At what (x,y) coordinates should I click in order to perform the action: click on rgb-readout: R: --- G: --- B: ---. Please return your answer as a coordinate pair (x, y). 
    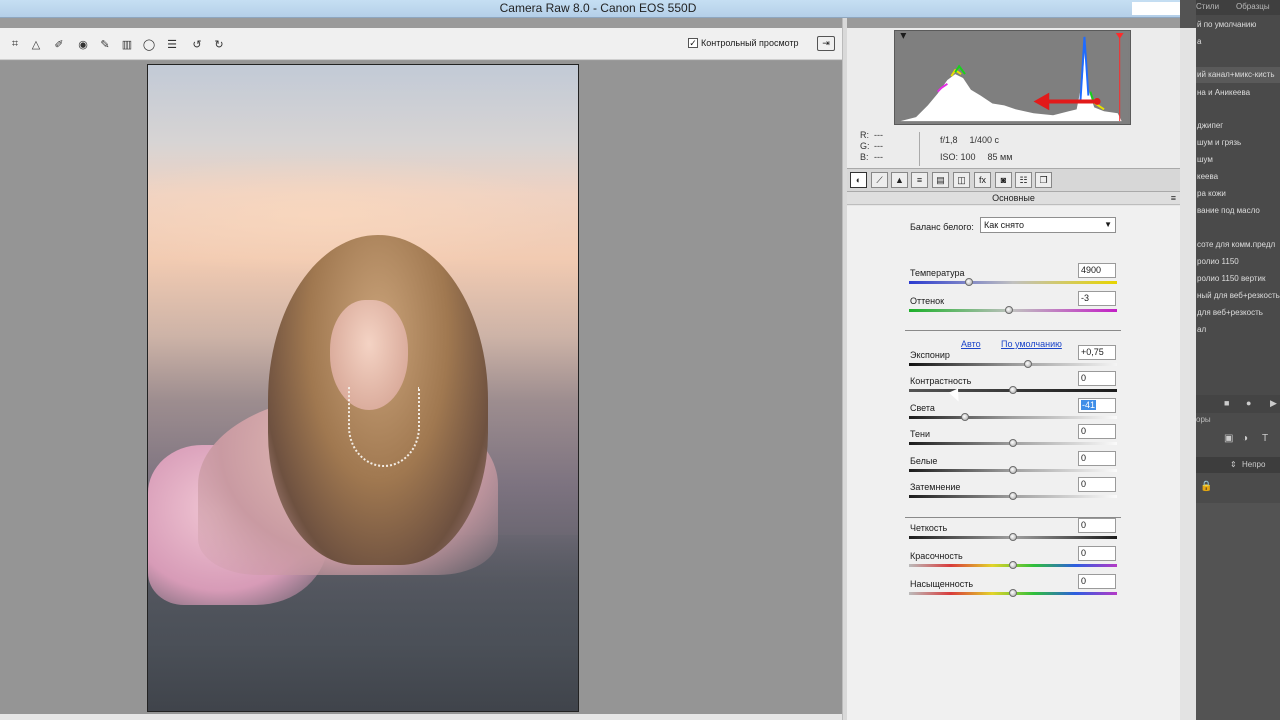
    Looking at the image, I should click on (874, 146).